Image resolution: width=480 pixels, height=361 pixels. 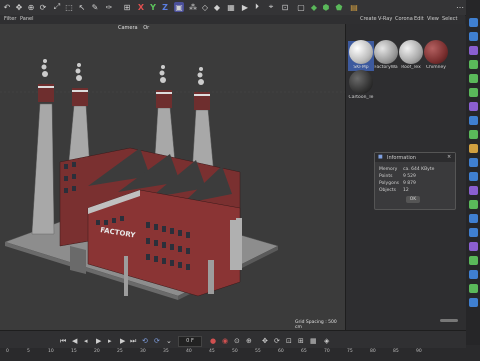 I want to click on play-icon: ▶, so click(x=98, y=341).